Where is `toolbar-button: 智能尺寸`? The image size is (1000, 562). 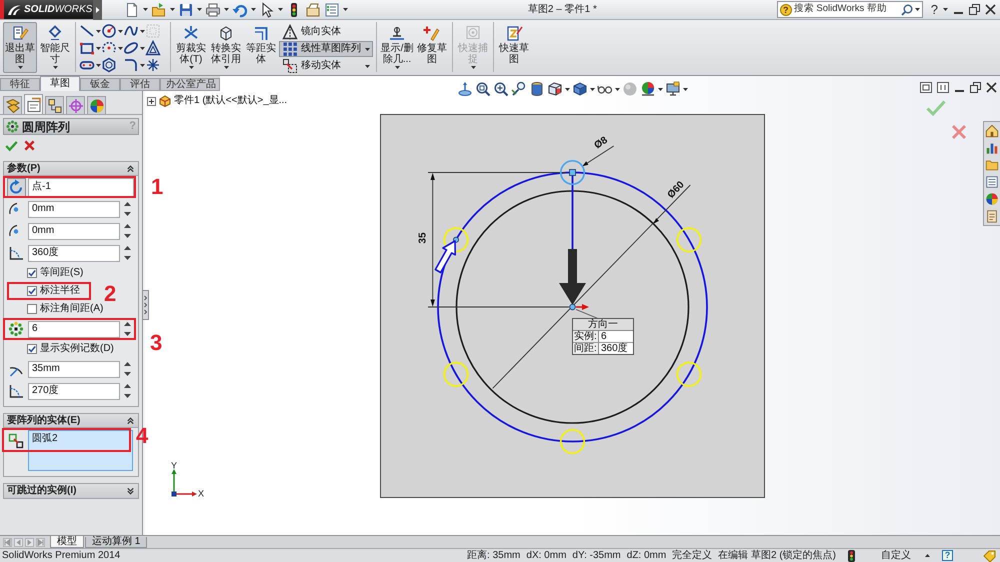
toolbar-button: 智能尺寸 is located at coordinates (55, 47).